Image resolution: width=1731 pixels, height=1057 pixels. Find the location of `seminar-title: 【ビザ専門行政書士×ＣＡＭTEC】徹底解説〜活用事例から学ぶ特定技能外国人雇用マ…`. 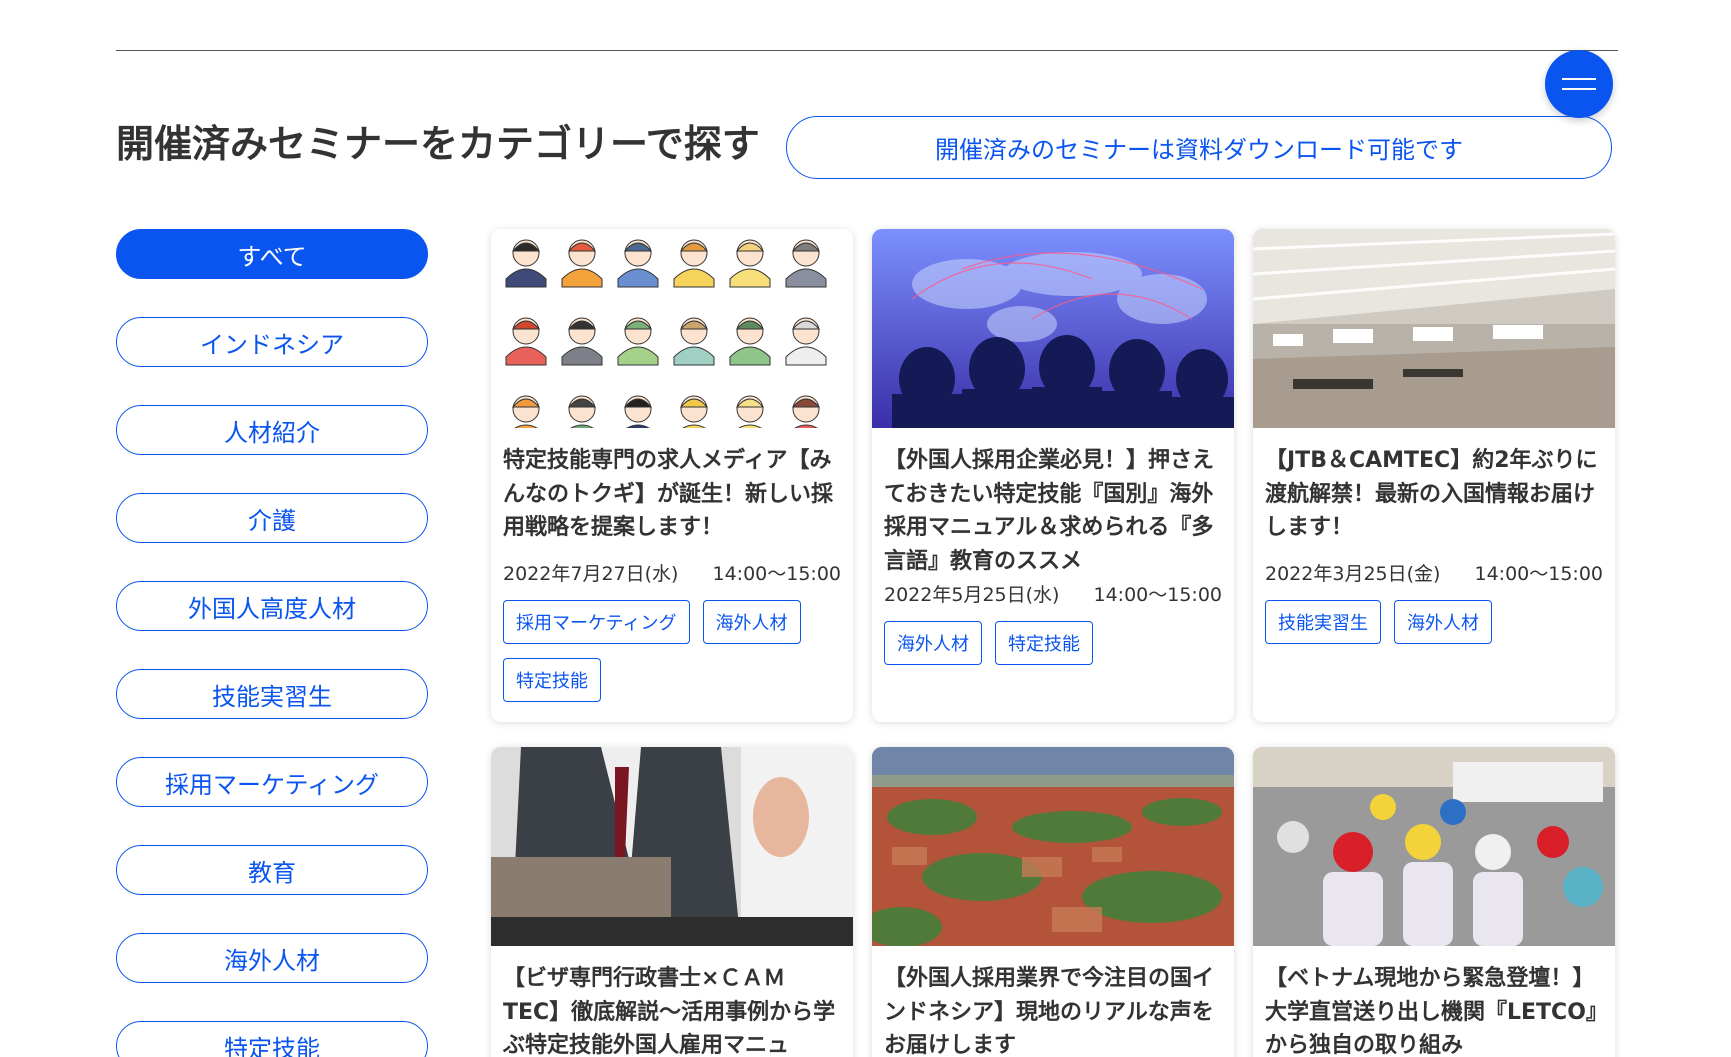

seminar-title: 【ビザ専門行政書士×ＣＡＭTEC】徹底解説〜活用事例から学ぶ特定技能外国人雇用マ… is located at coordinates (669, 1011).